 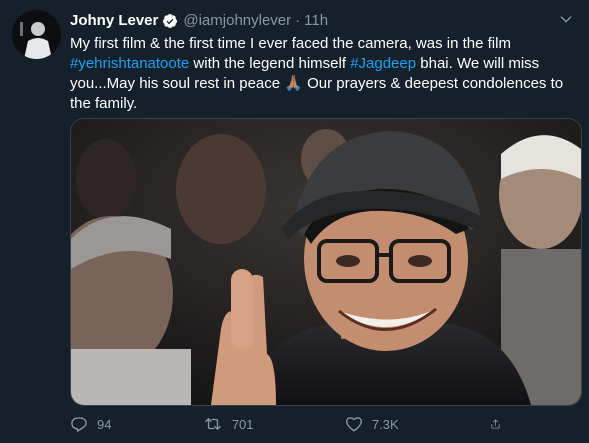 What do you see at coordinates (79, 424) in the screenshot?
I see `reply-icon` at bounding box center [79, 424].